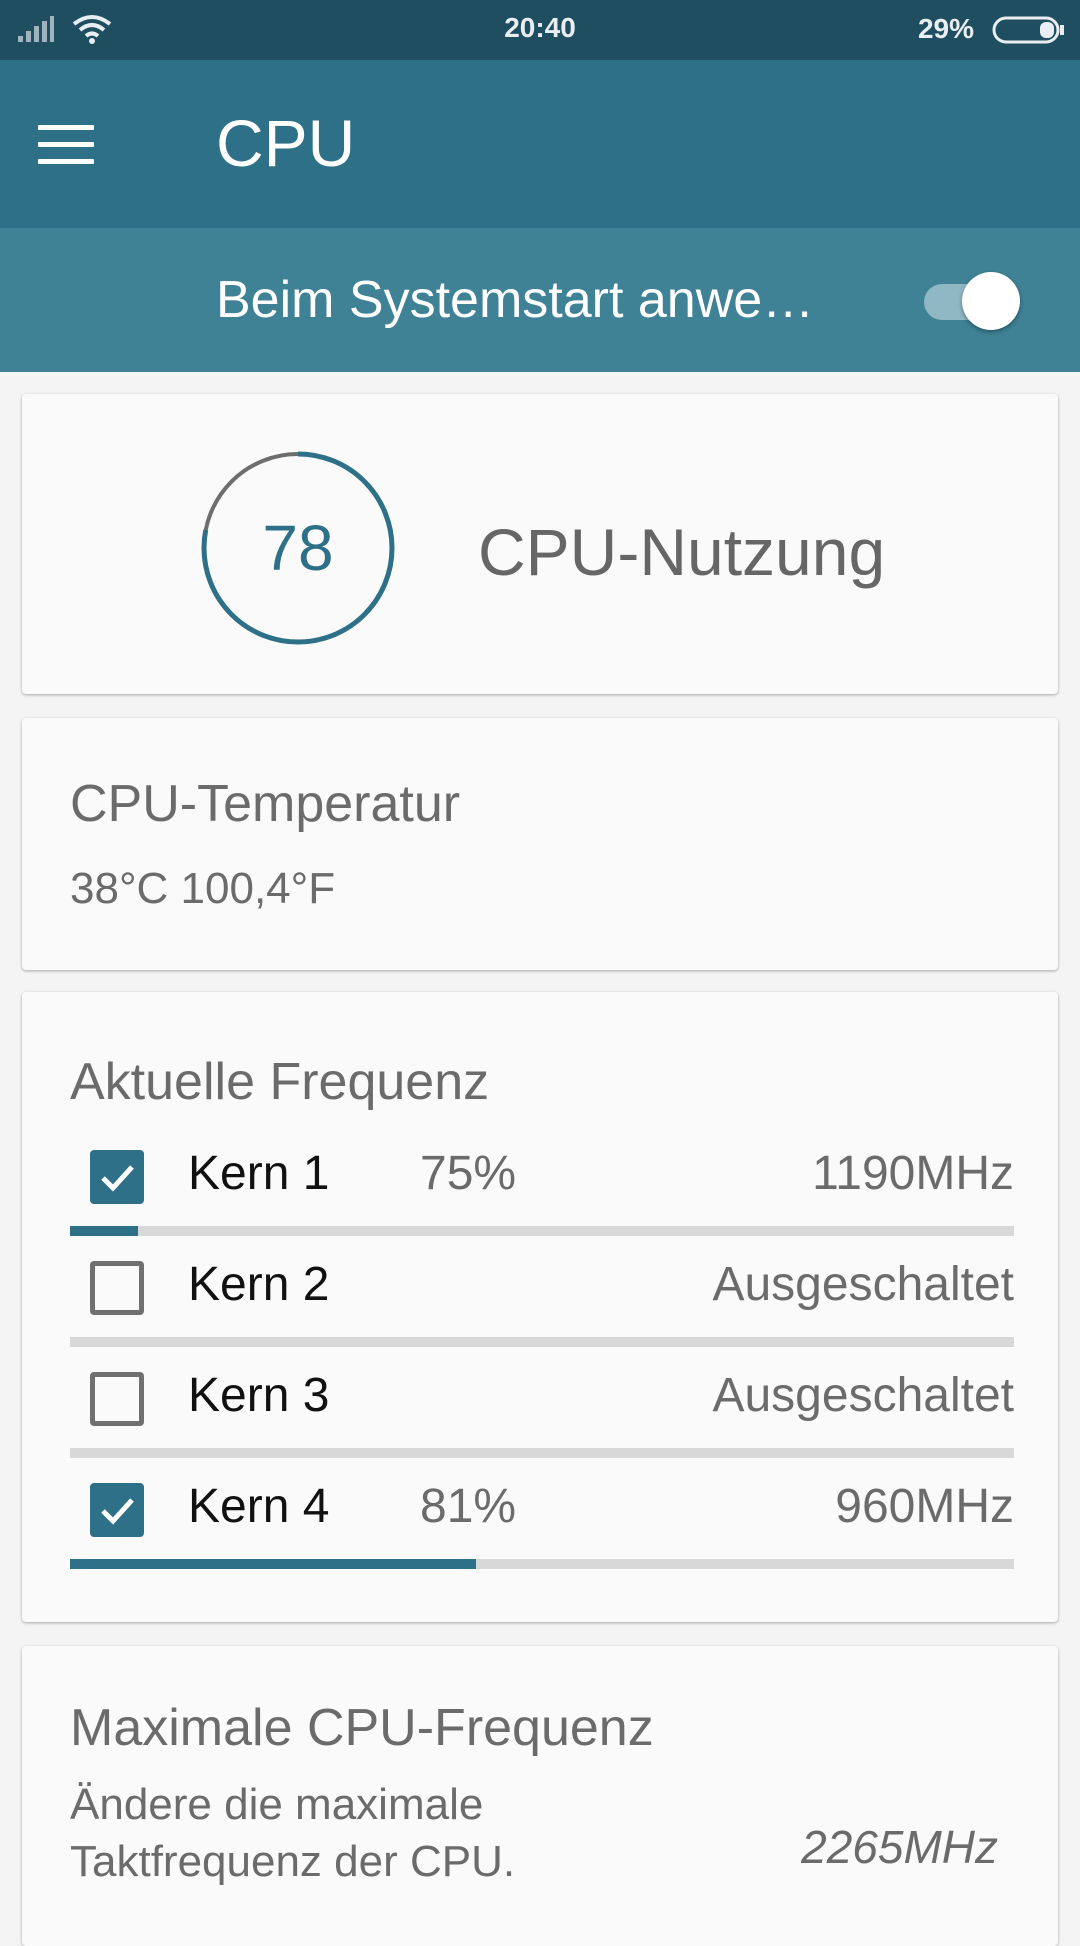  I want to click on core-row-2: Kern 2 Ausgeschaltet, so click(542, 1298).